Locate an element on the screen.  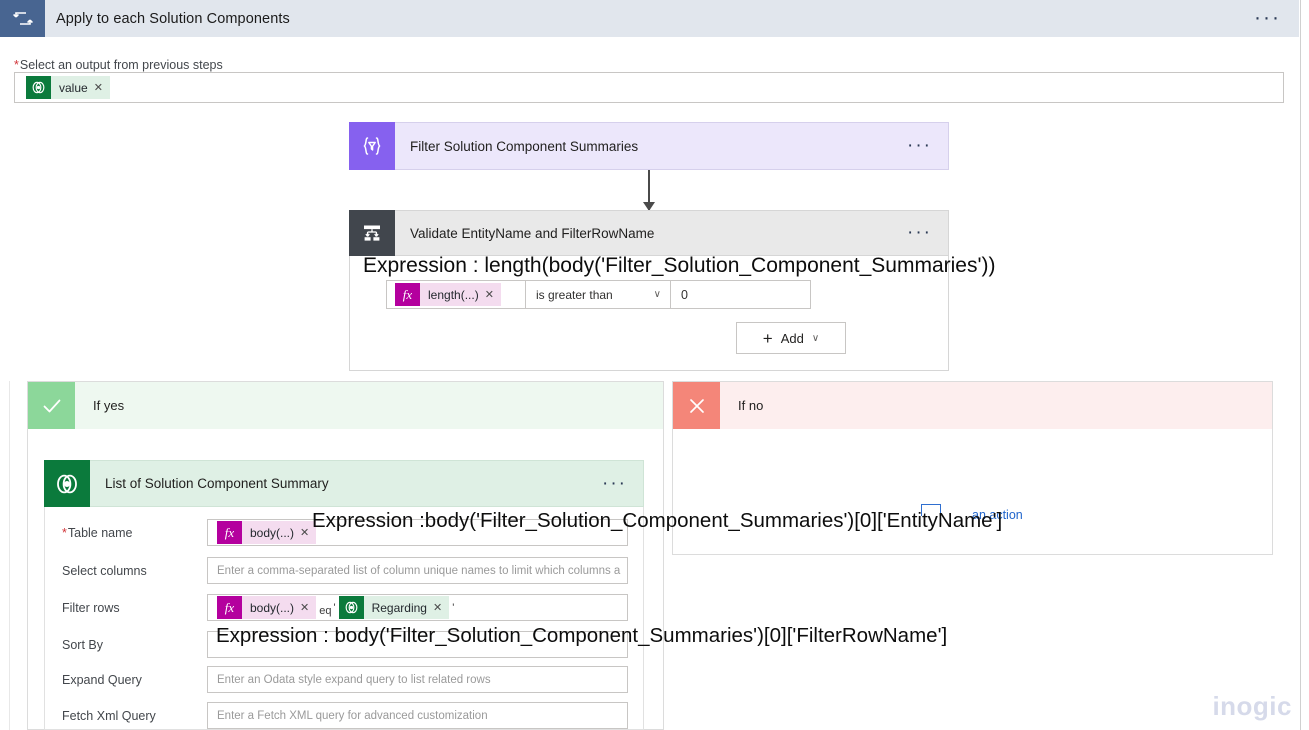
if-yes-header: If yes is located at coordinates (345, 405).